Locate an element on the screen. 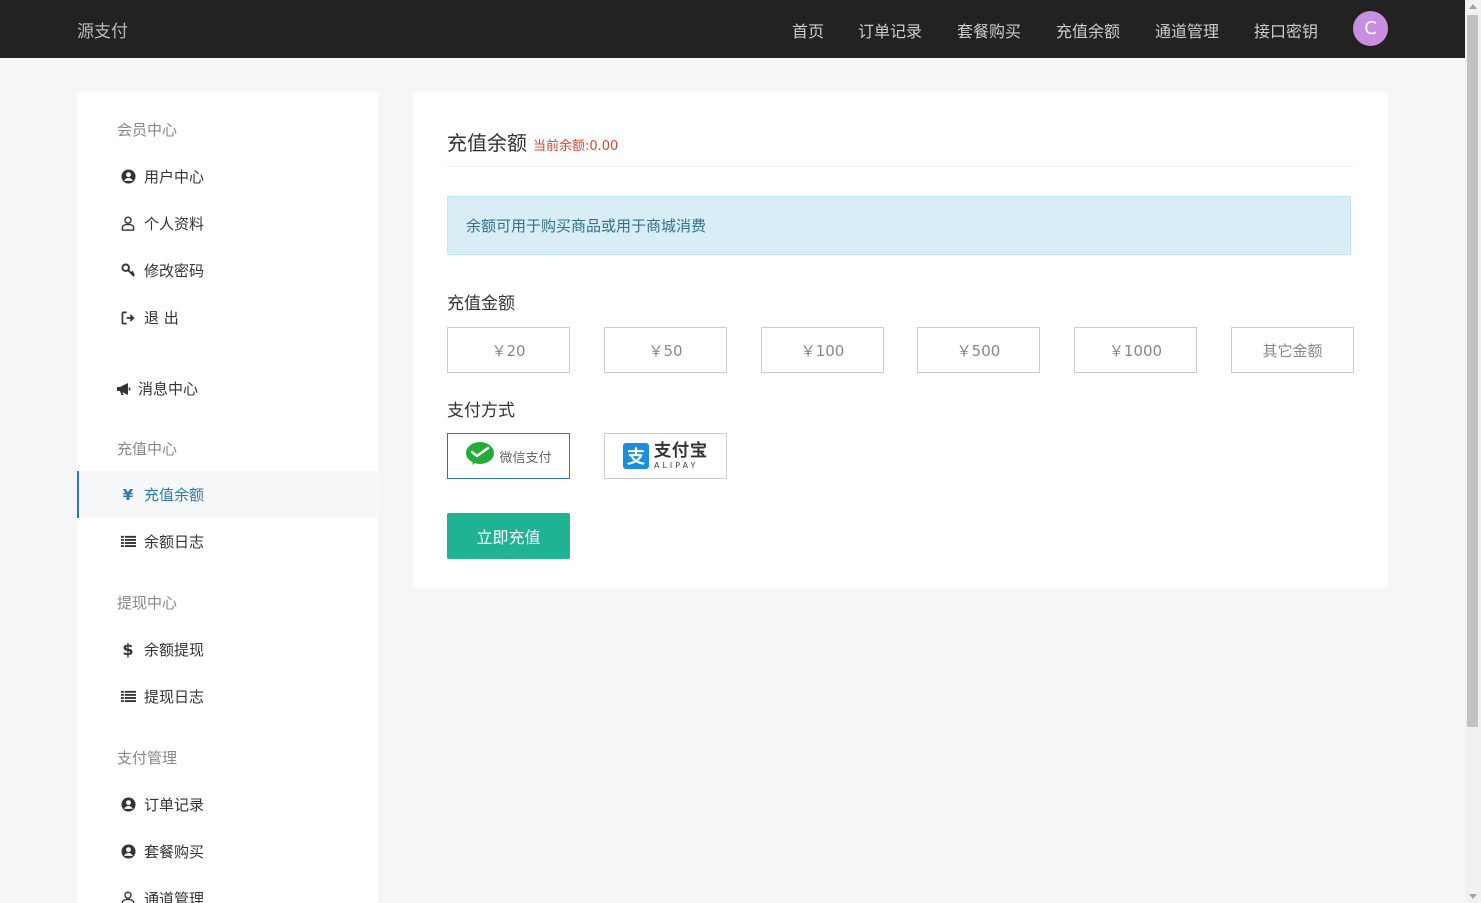 The height and width of the screenshot is (903, 1481). recharge-submit-button: 立即充值 is located at coordinates (508, 536).